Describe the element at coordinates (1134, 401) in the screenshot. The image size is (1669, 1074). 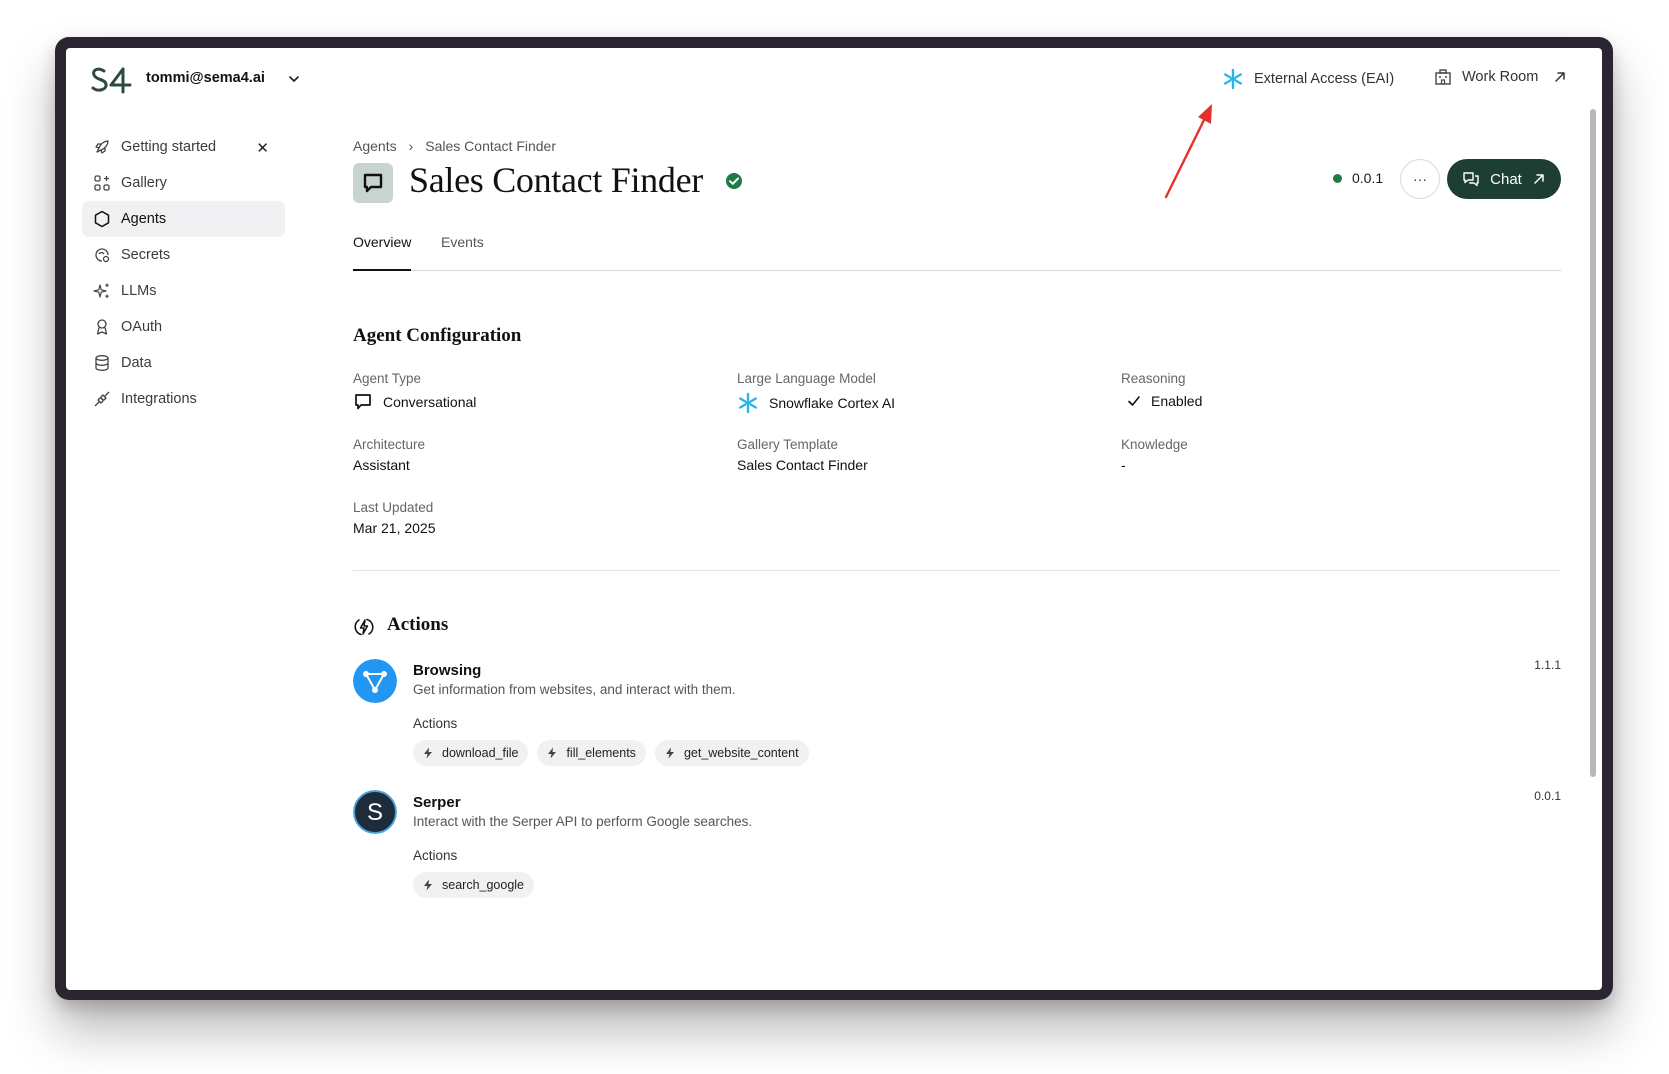
I see `checkmark-icon` at that location.